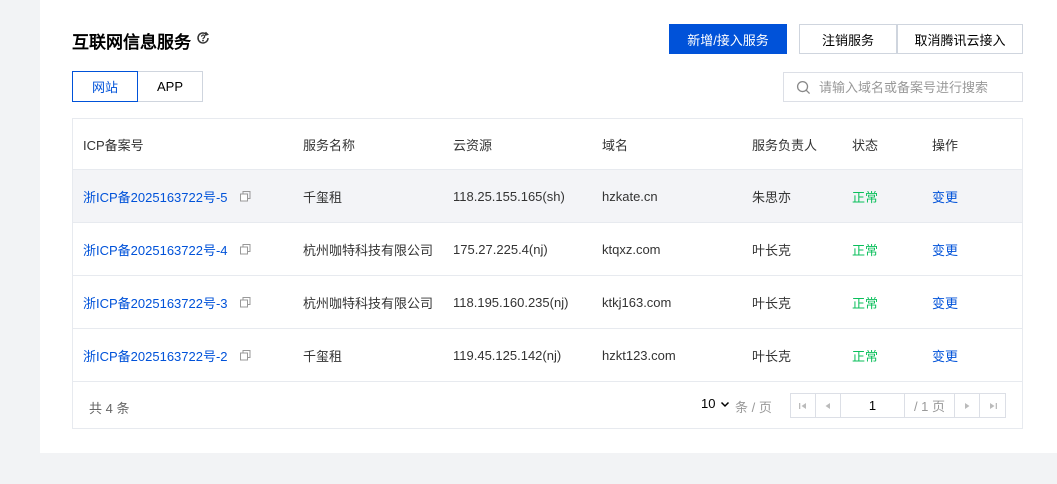  Describe the element at coordinates (203, 38) in the screenshot. I see `help-refresh-icon` at that location.